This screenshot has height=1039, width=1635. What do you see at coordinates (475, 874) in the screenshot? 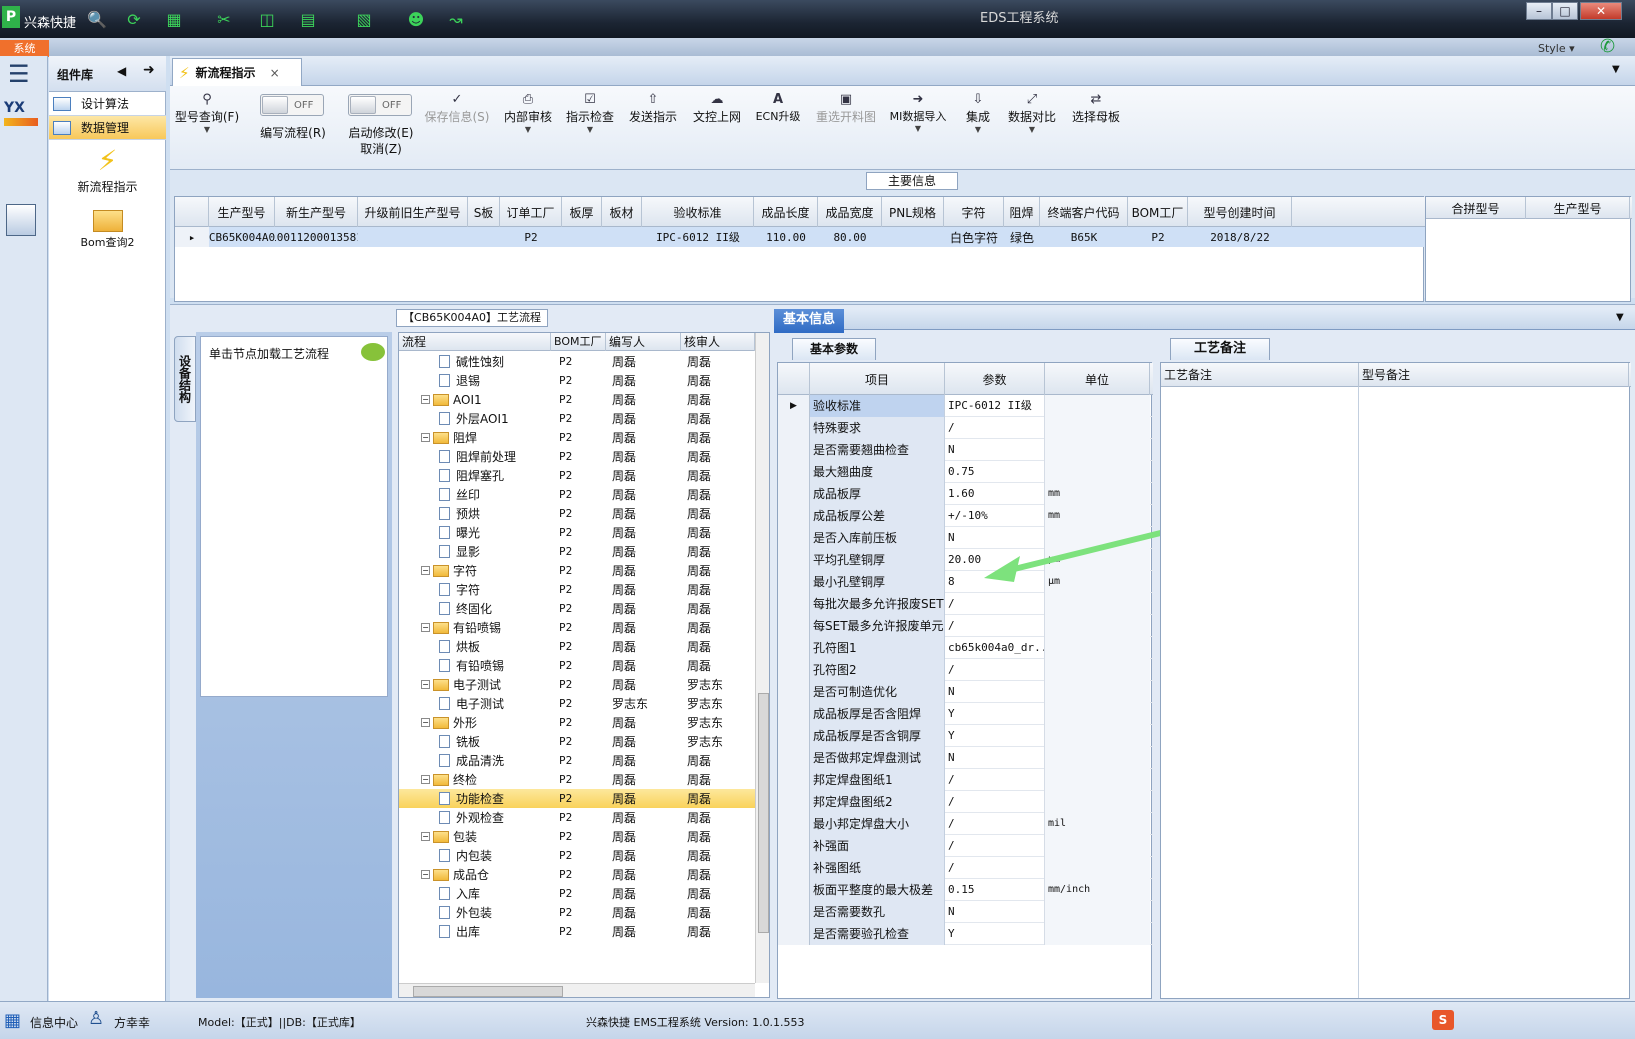
I see `tree-node: − 成品仓` at bounding box center [475, 874].